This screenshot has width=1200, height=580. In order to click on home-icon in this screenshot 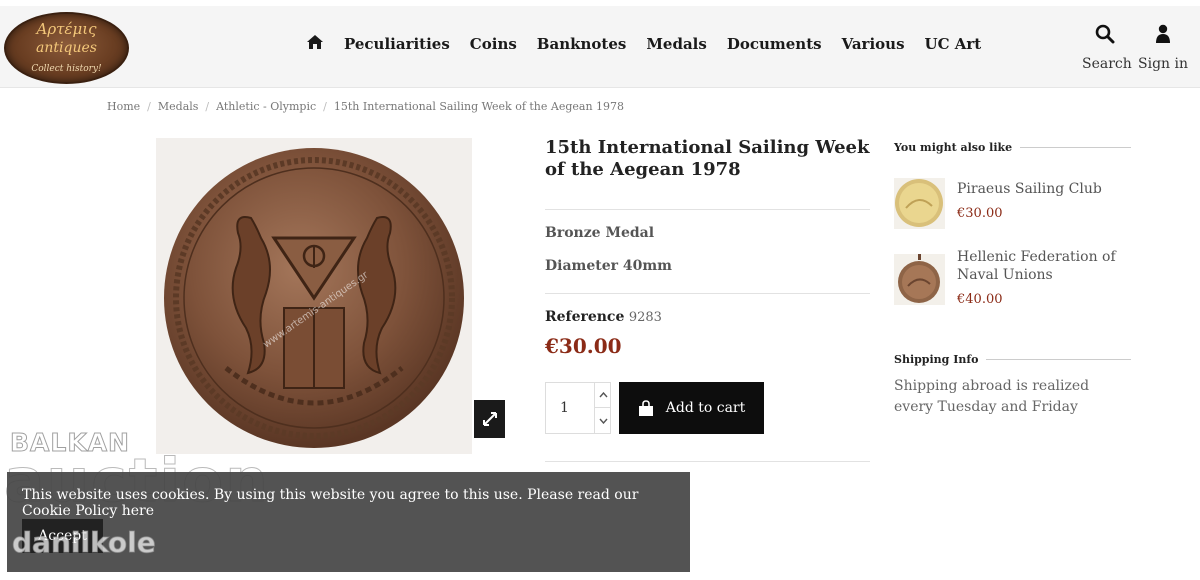, I will do `click(315, 42)`.